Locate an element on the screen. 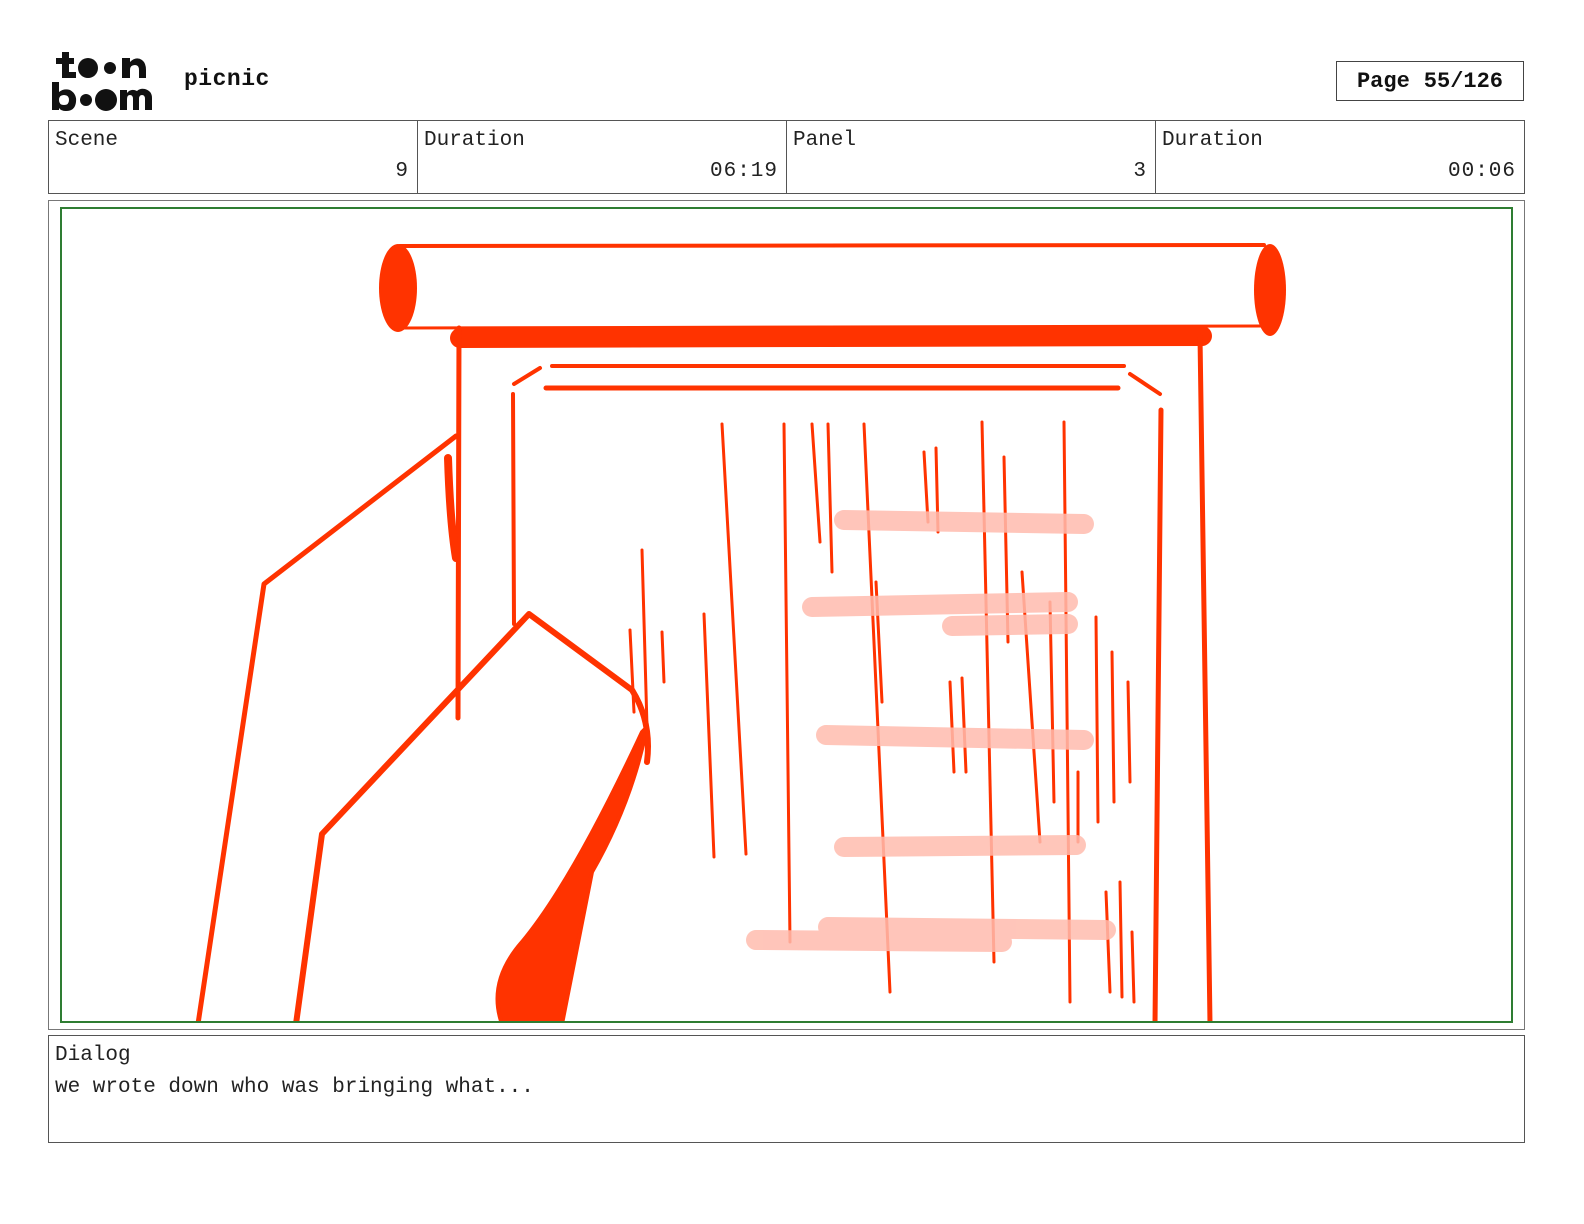 This screenshot has width=1584, height=1224. logo-icon is located at coordinates (102, 81).